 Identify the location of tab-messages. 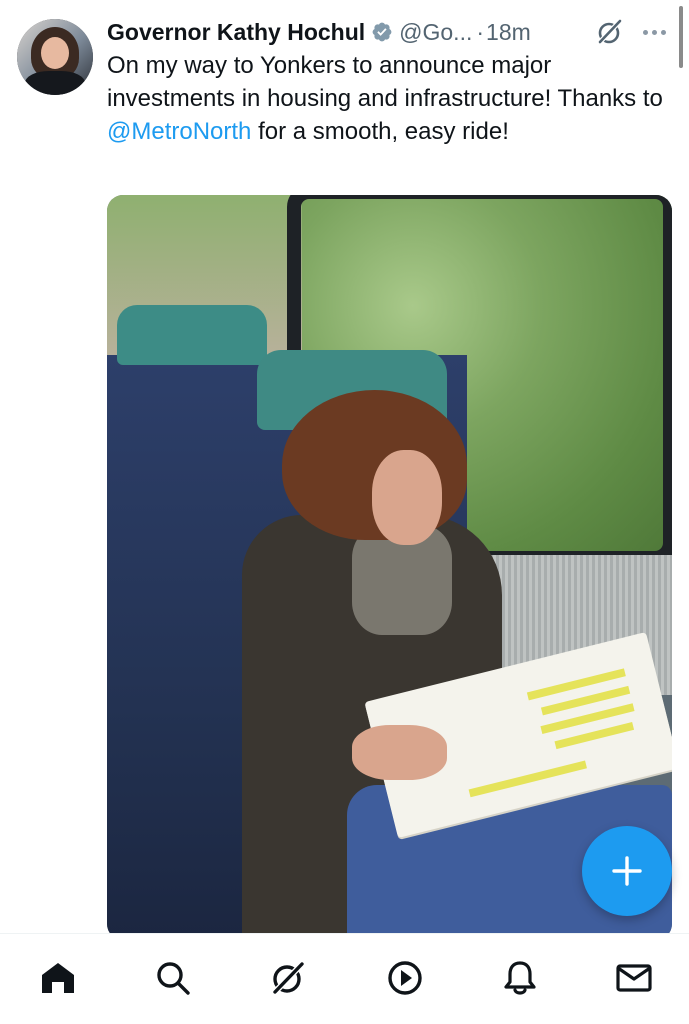
(634, 978).